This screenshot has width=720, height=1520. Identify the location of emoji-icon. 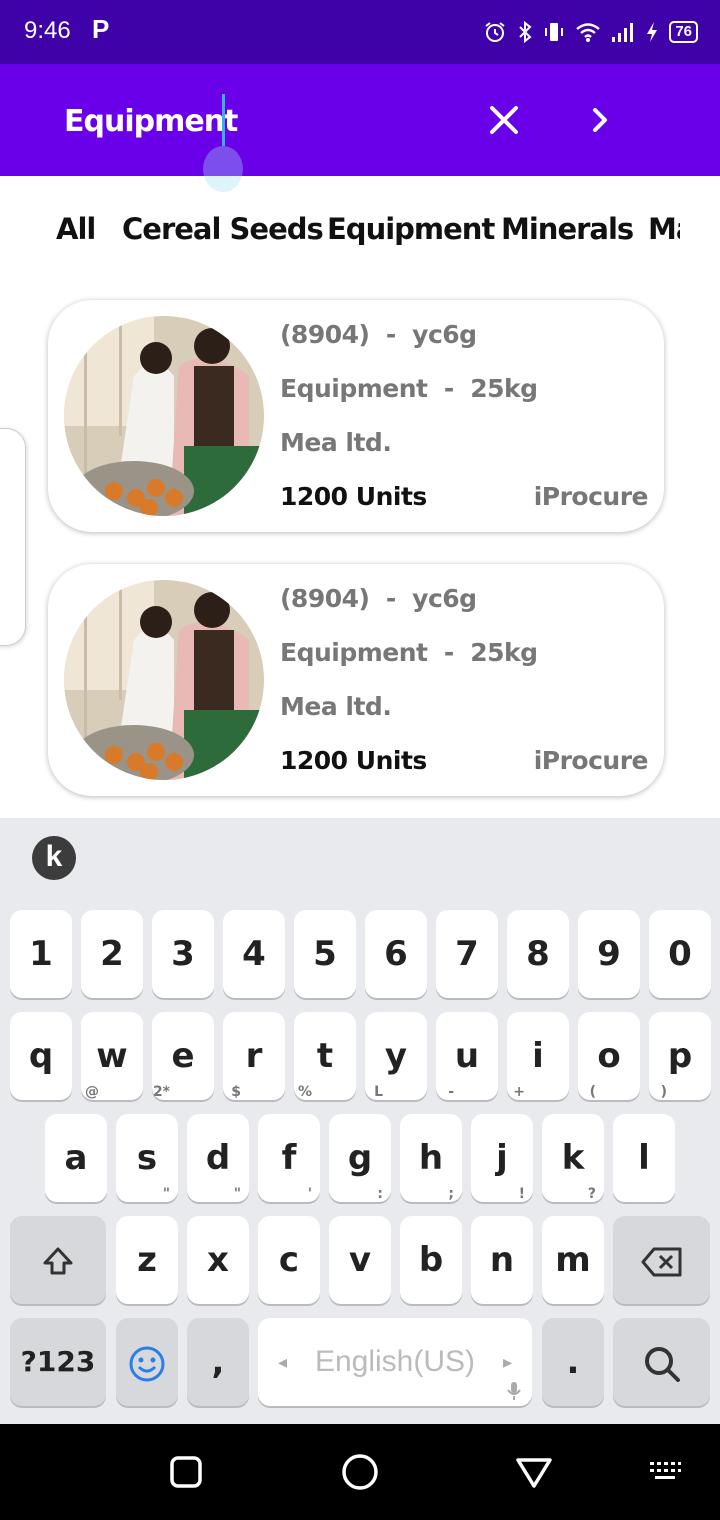
(147, 1363).